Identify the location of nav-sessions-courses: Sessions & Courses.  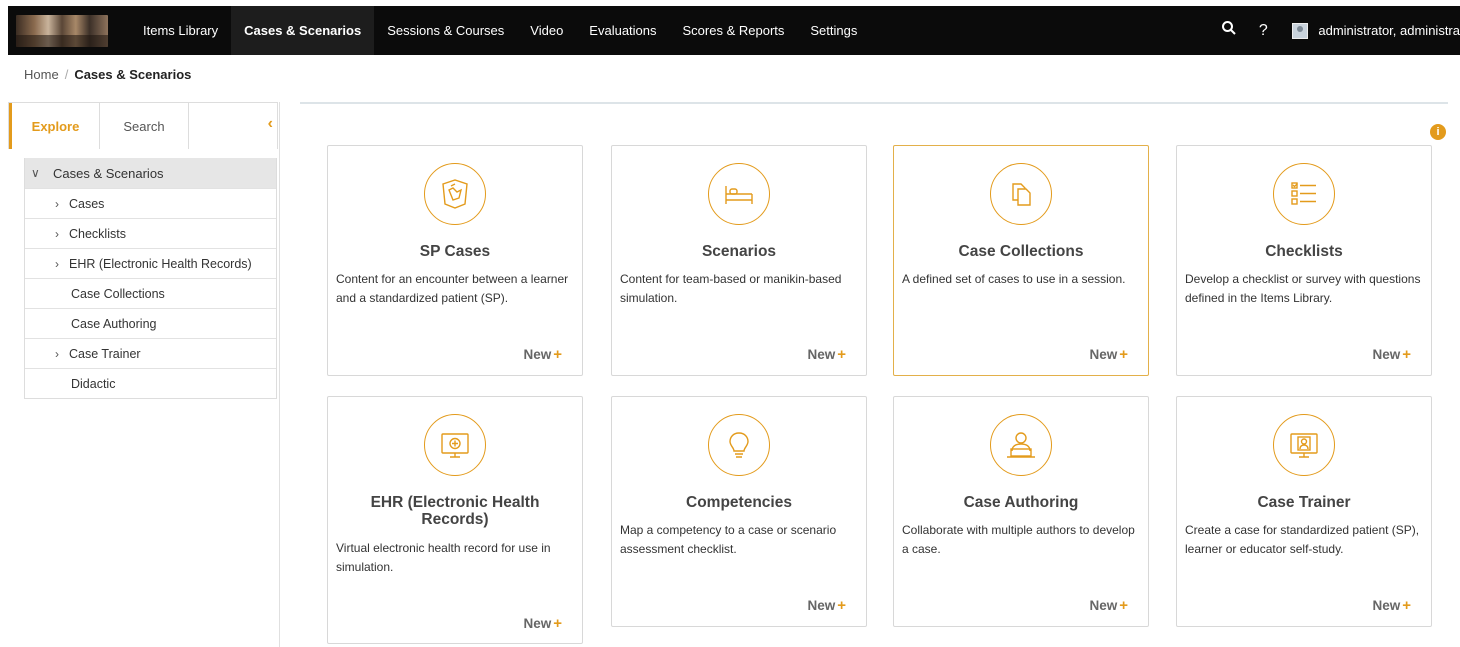
(445, 30).